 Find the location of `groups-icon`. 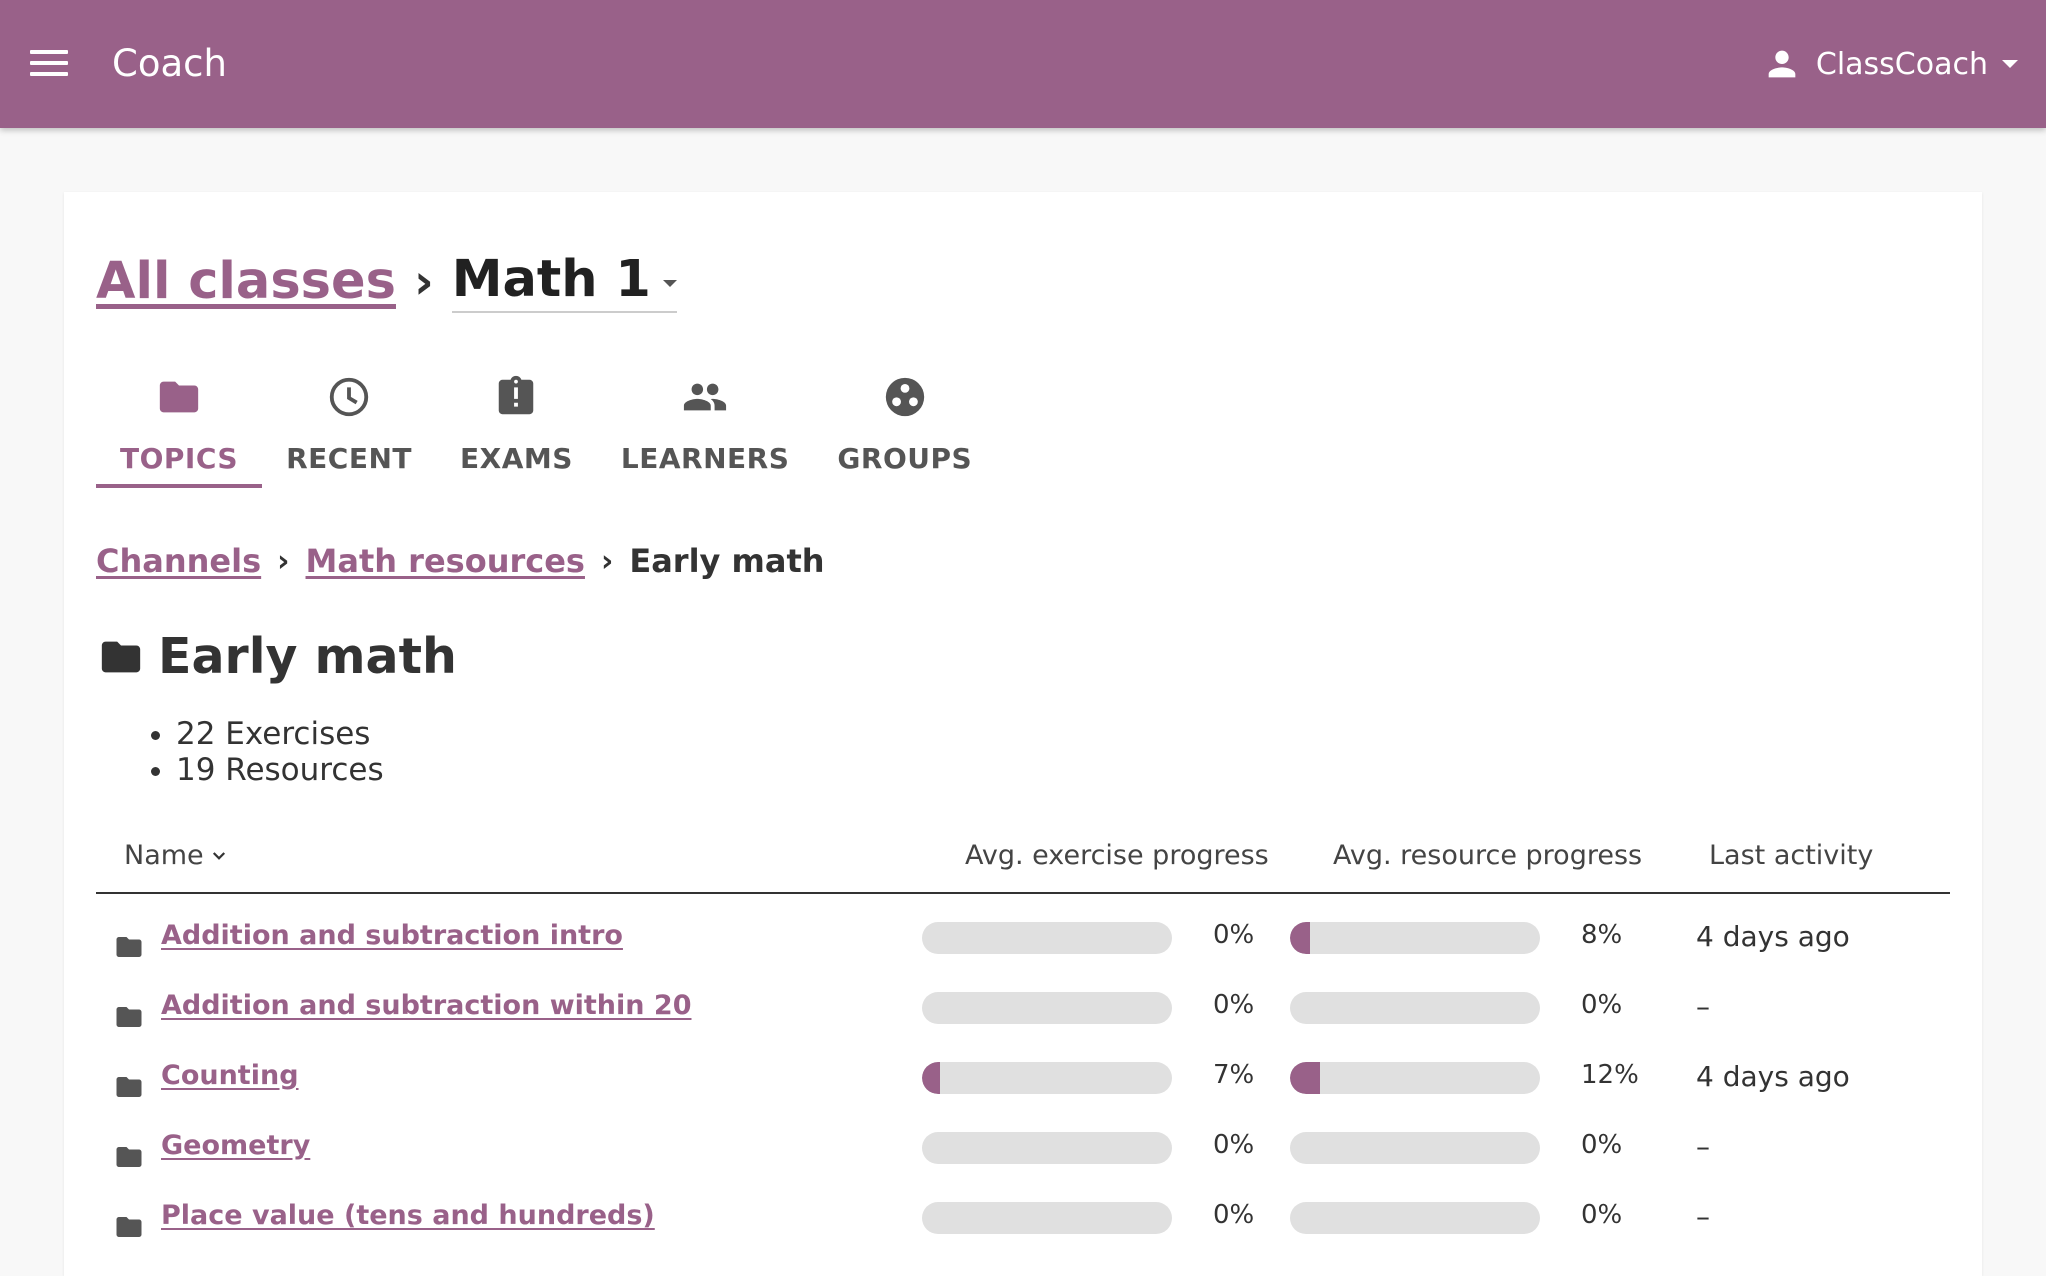

groups-icon is located at coordinates (904, 397).